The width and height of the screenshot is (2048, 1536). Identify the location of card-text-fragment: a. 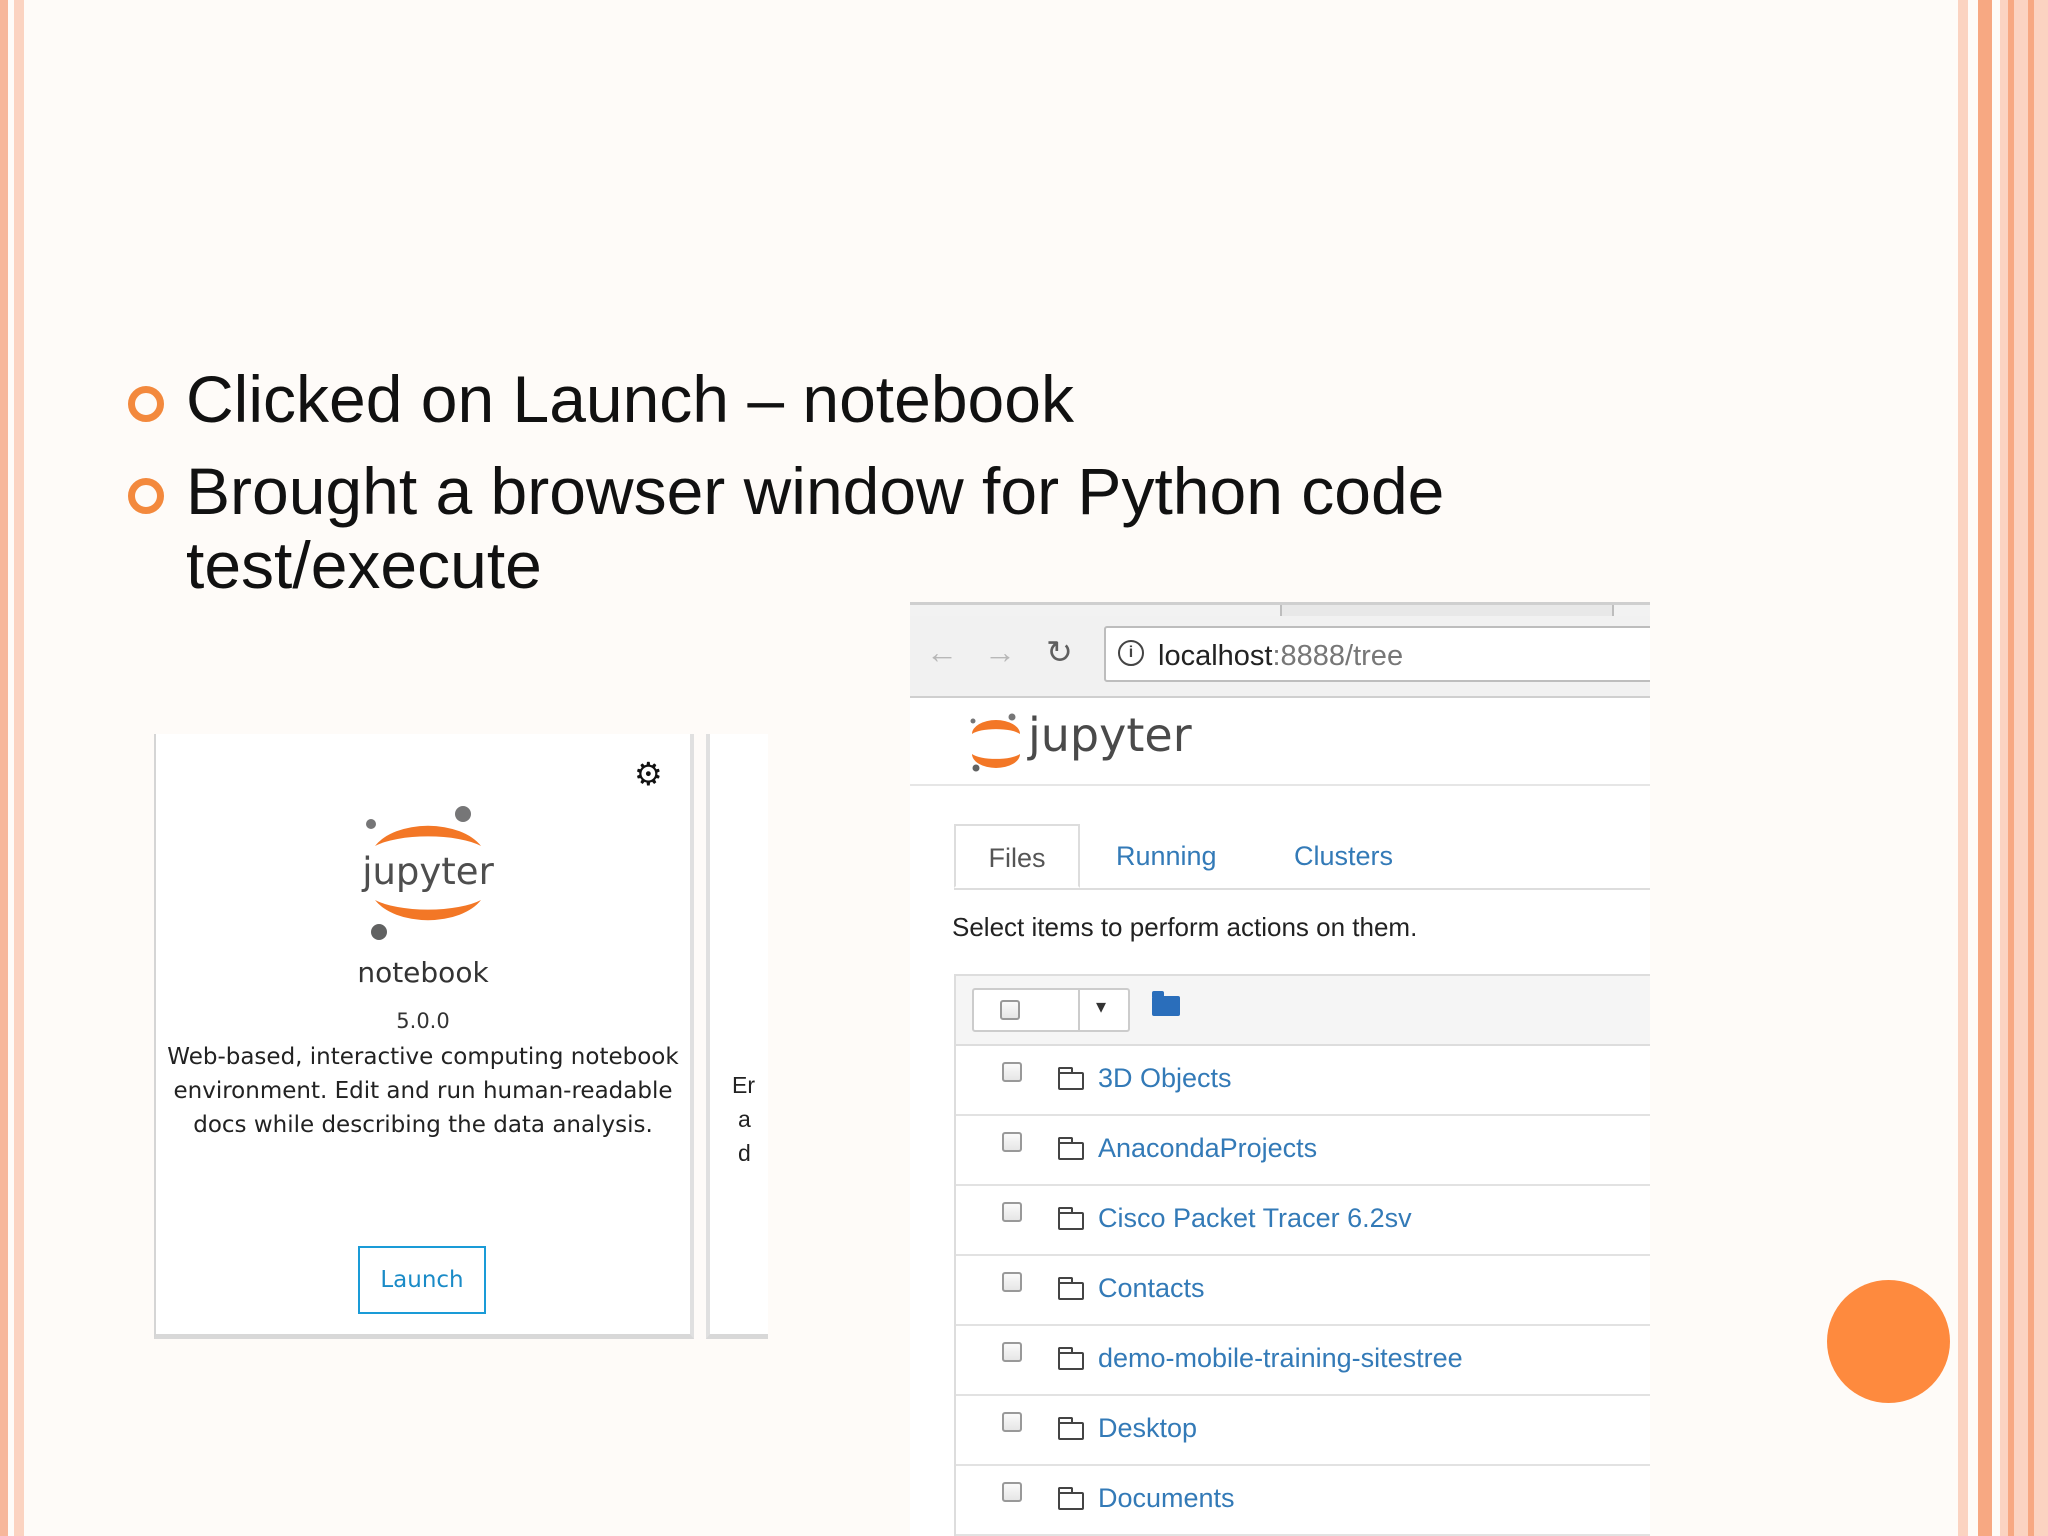
(744, 1119).